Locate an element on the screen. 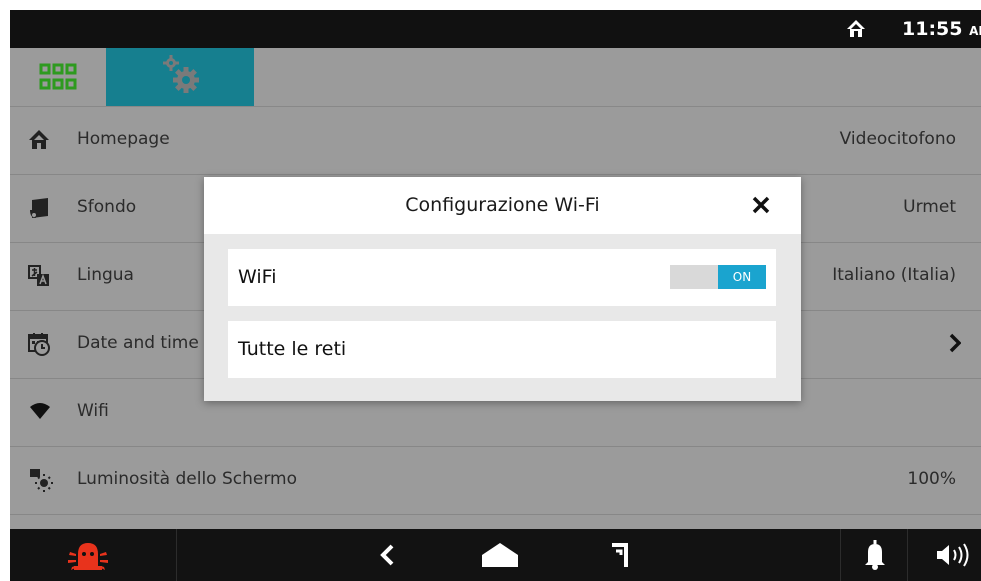 This screenshot has height=581, width=981. home-nav-button is located at coordinates (500, 555).